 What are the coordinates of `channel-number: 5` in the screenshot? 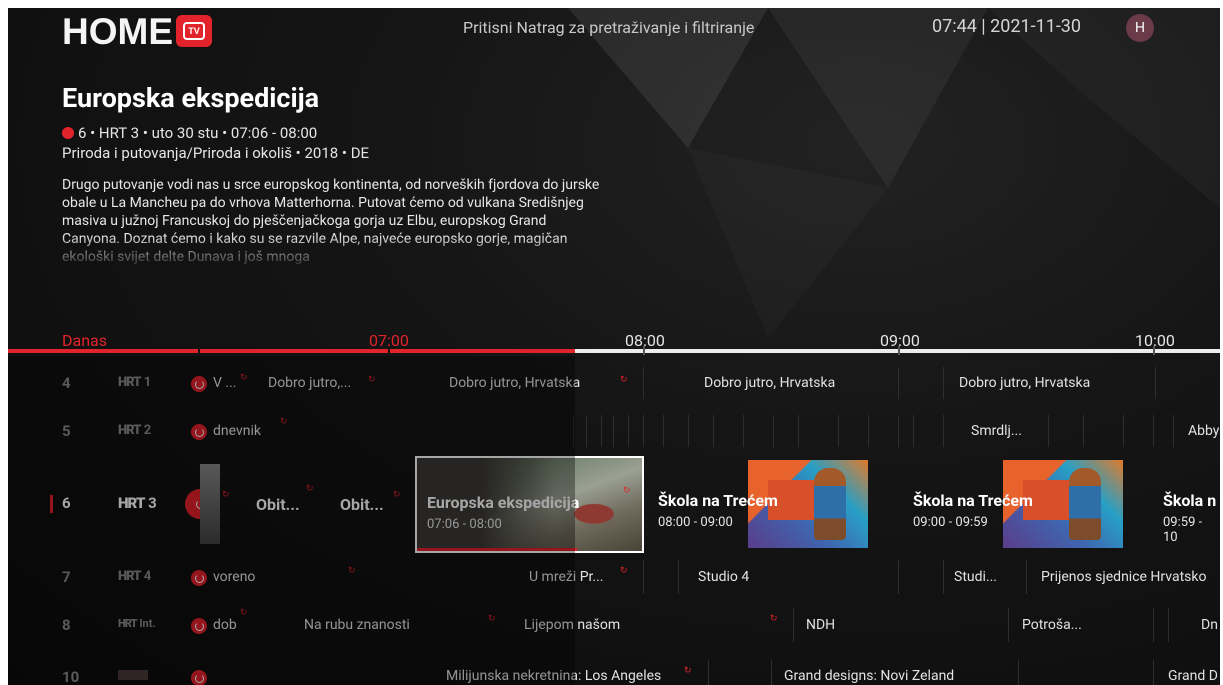 It's located at (66, 431).